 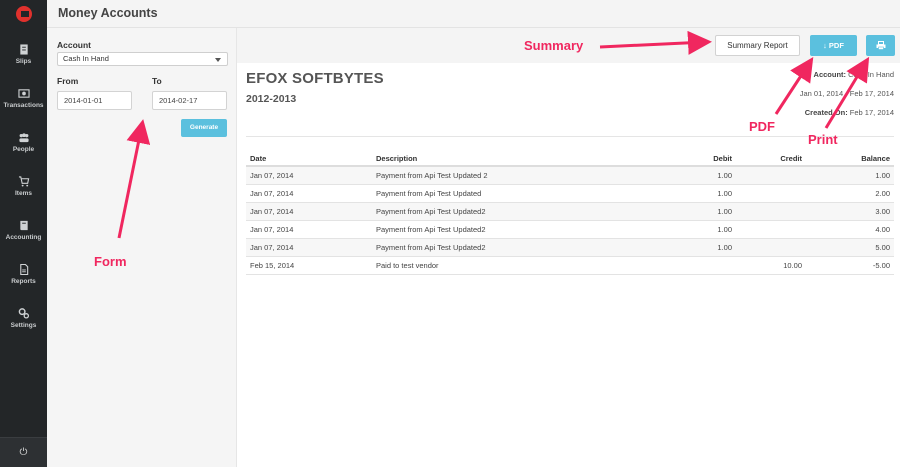 I want to click on summary-report-button: Summary Report, so click(x=757, y=45).